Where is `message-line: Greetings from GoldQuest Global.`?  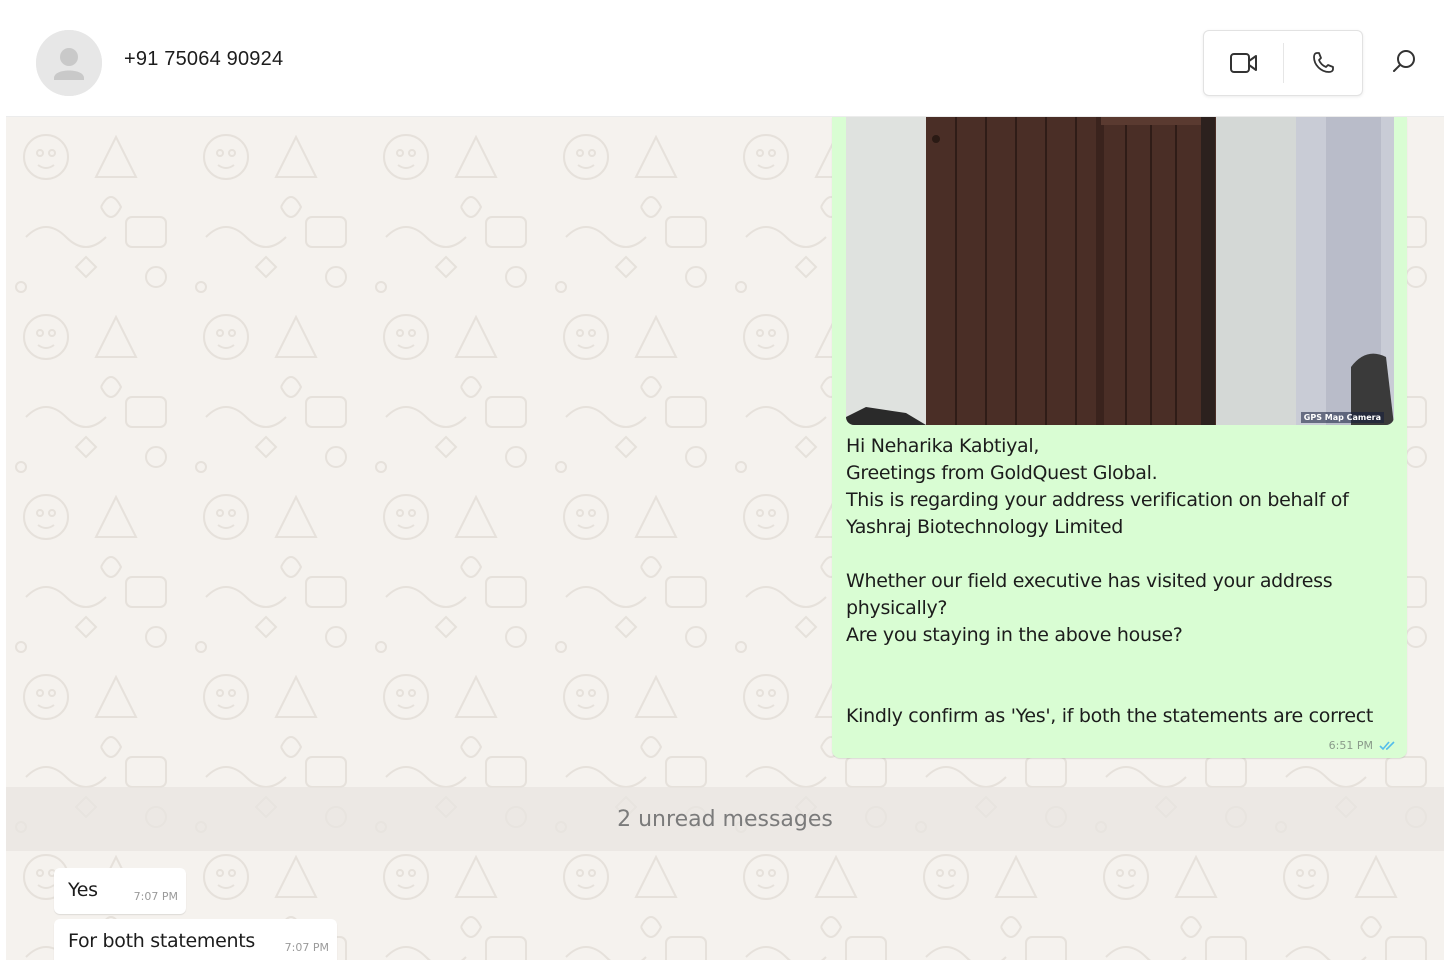
message-line: Greetings from GoldQuest Global. is located at coordinates (1002, 473).